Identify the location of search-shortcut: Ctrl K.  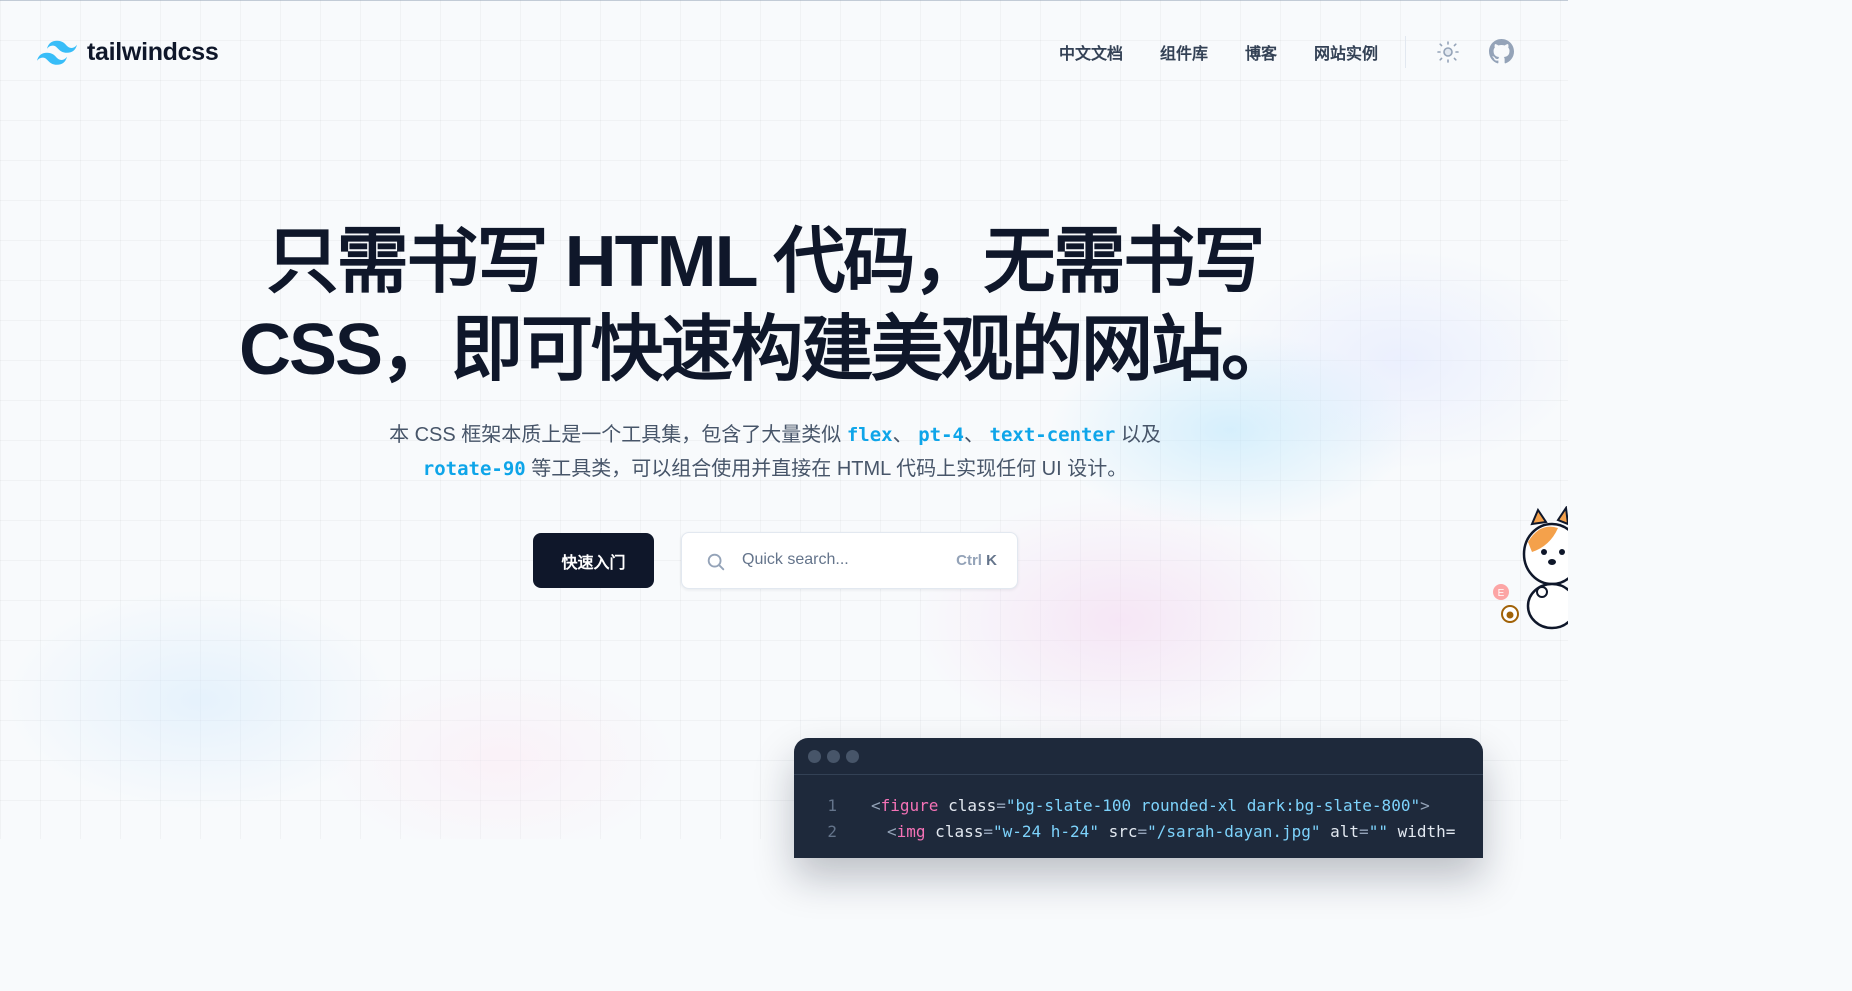
(976, 560).